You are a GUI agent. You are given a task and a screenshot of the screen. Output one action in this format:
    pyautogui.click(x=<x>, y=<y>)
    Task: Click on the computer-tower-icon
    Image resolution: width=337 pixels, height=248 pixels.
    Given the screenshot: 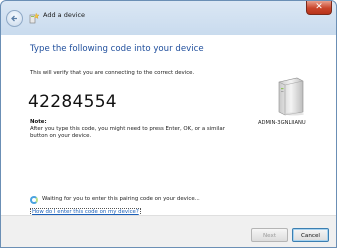 What is the action you would take?
    pyautogui.click(x=291, y=96)
    